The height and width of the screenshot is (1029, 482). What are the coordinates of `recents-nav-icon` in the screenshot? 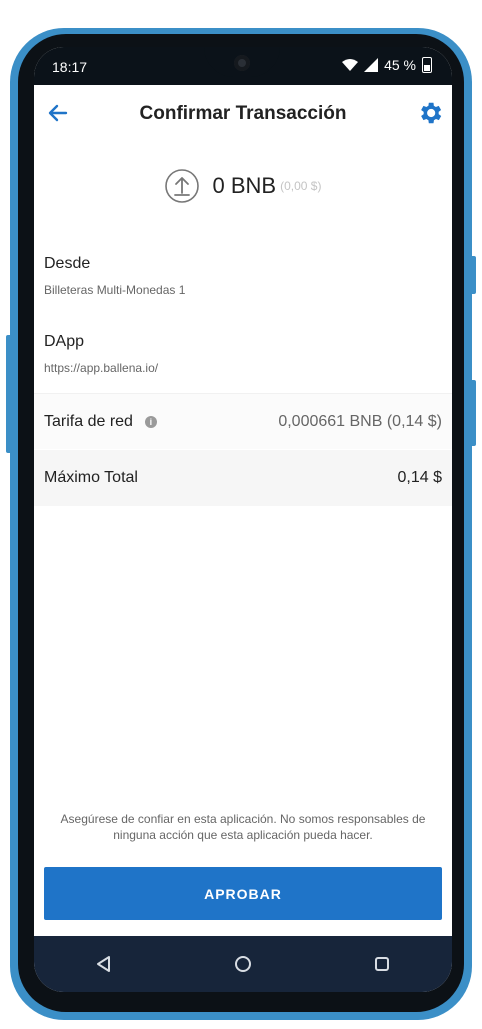 It's located at (382, 964).